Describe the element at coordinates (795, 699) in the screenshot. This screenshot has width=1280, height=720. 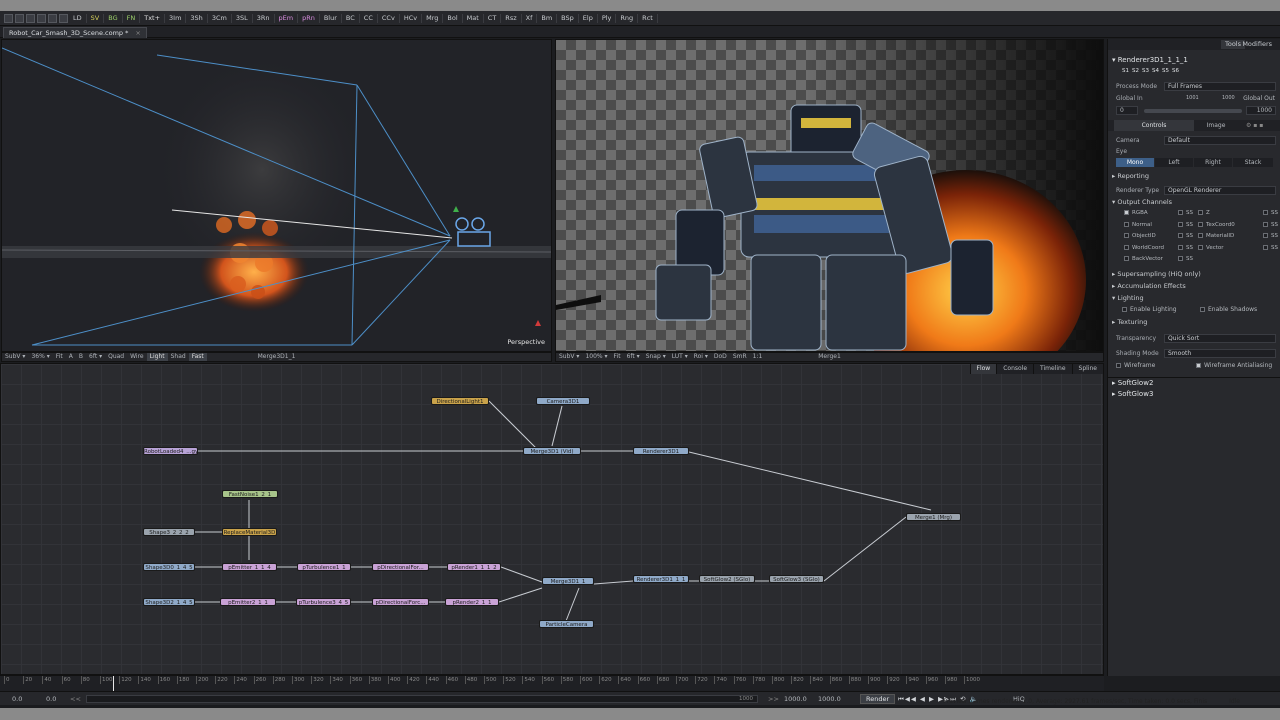
I see `render-end-field: 1000.0` at that location.